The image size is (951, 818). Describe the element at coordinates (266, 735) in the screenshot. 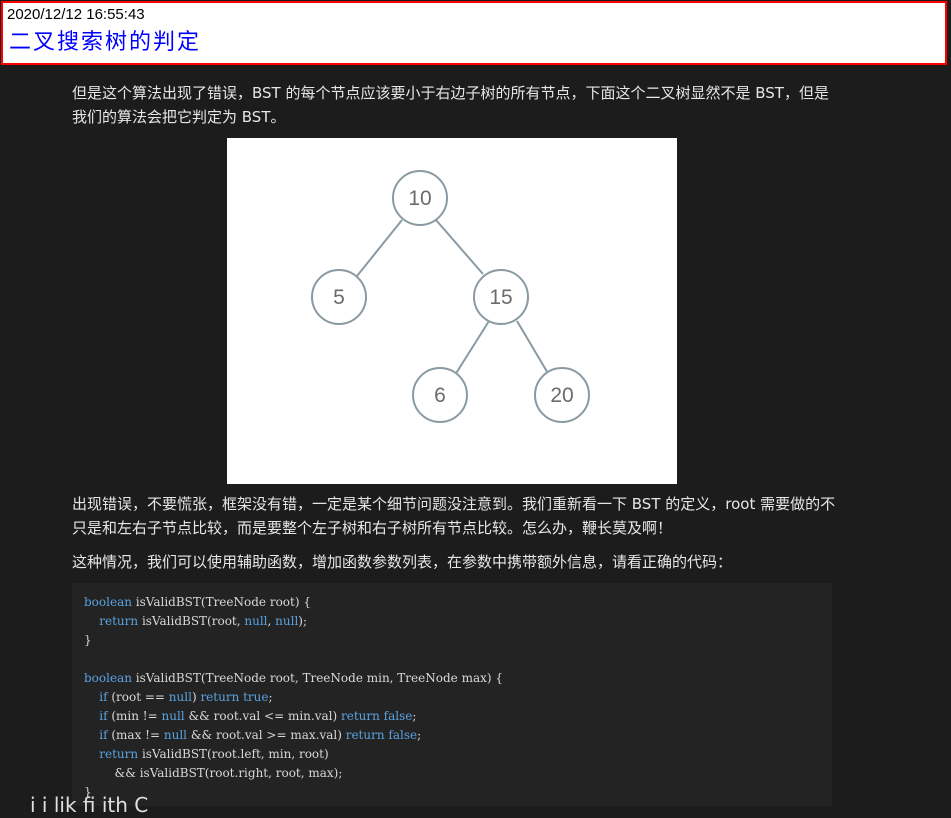

I see `code-text: && root.val >= max.val)` at that location.